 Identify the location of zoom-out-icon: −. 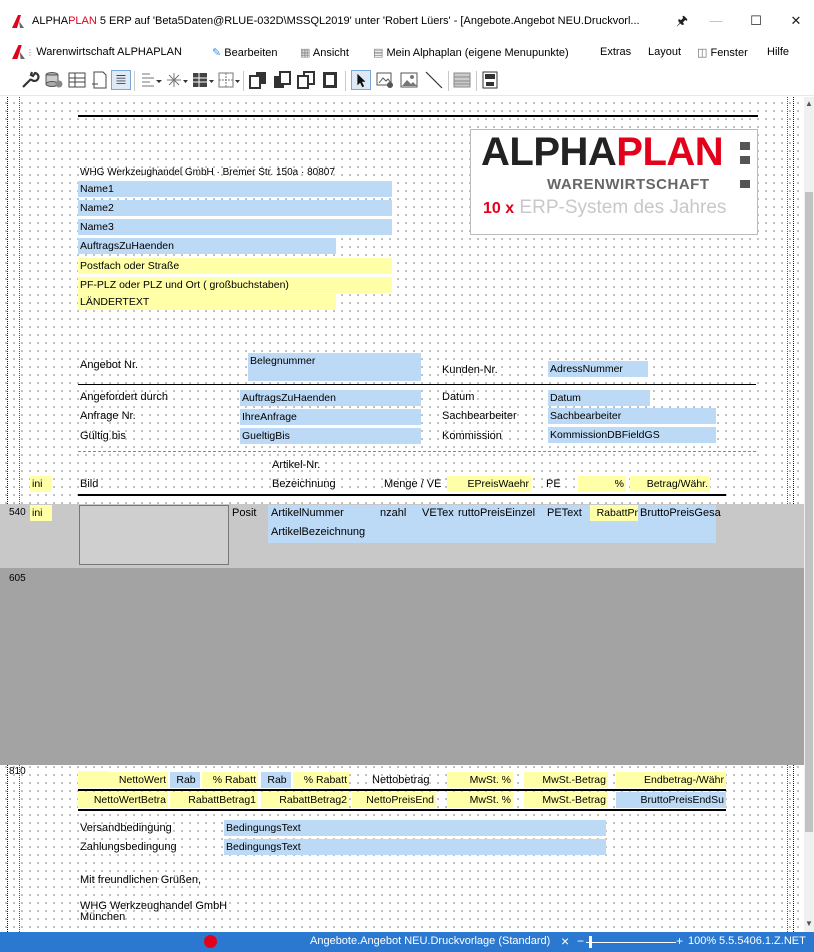
(580, 941).